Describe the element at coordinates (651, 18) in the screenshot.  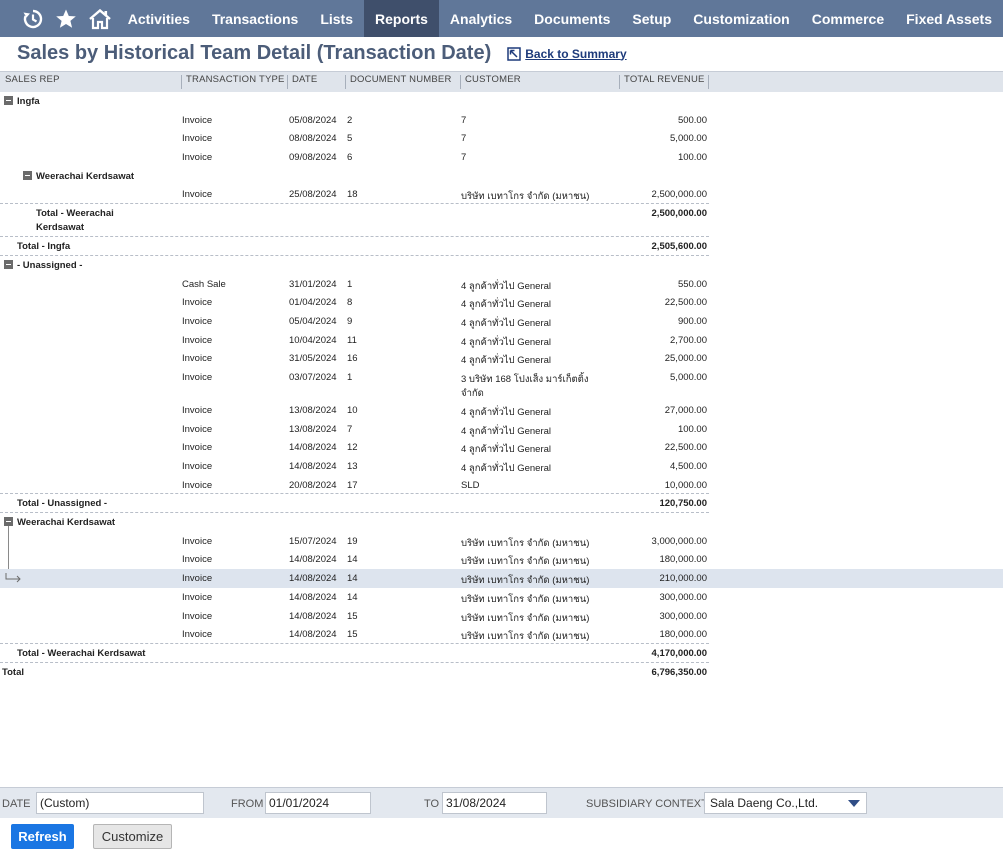
I see `nav-setup: Setup` at that location.